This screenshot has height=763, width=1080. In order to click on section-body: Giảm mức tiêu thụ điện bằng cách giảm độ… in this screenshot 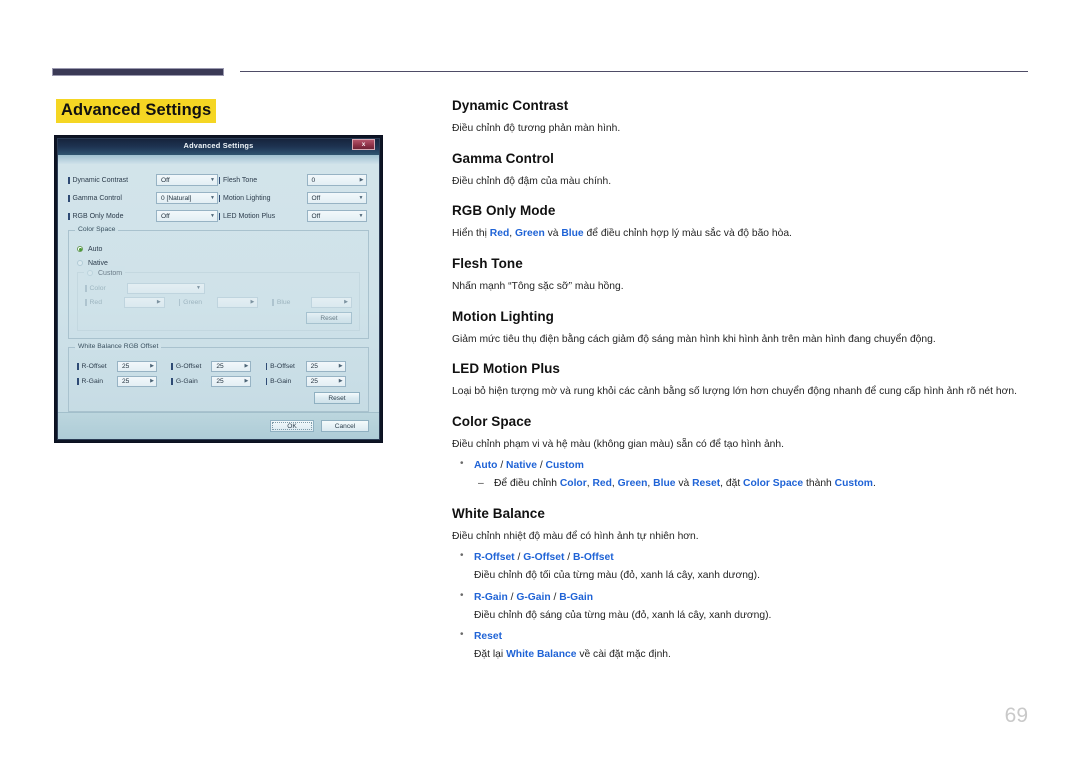, I will do `click(694, 339)`.